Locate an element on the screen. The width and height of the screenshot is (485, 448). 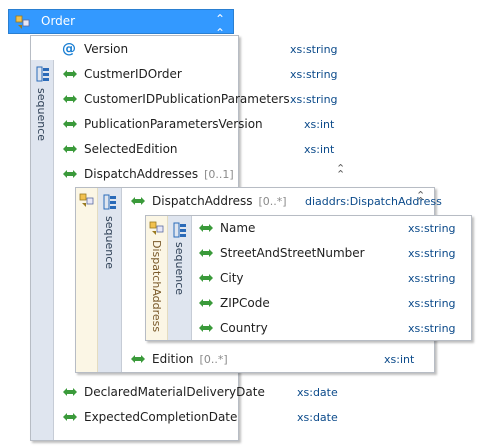
element-name: Version is located at coordinates (106, 49).